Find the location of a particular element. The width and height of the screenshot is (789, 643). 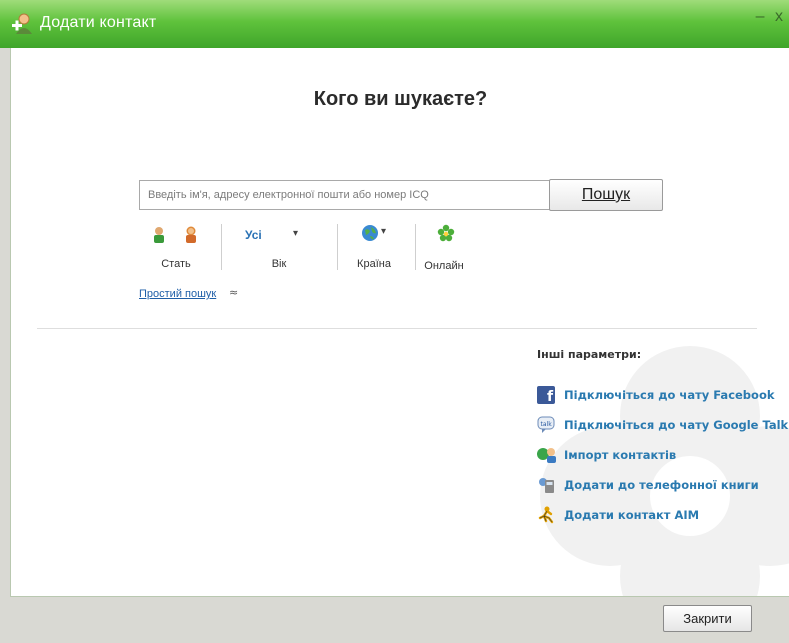

search-input is located at coordinates (347, 195).